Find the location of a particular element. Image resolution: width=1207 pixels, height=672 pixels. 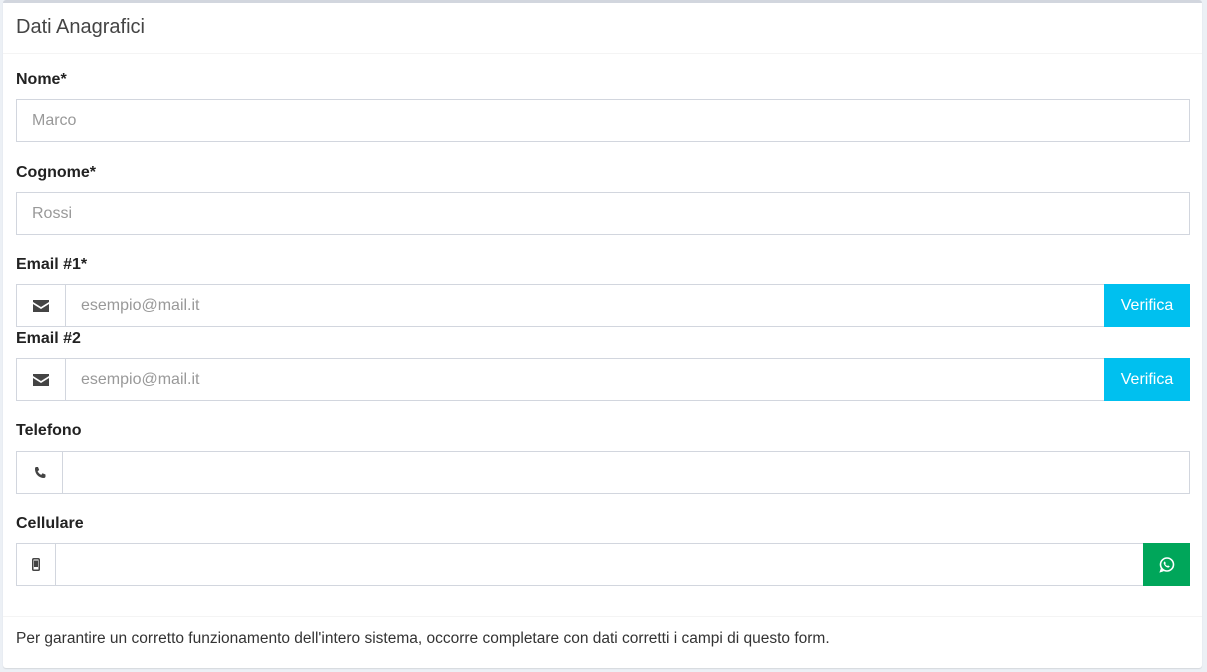

whatsapp-icon is located at coordinates (1166, 564).